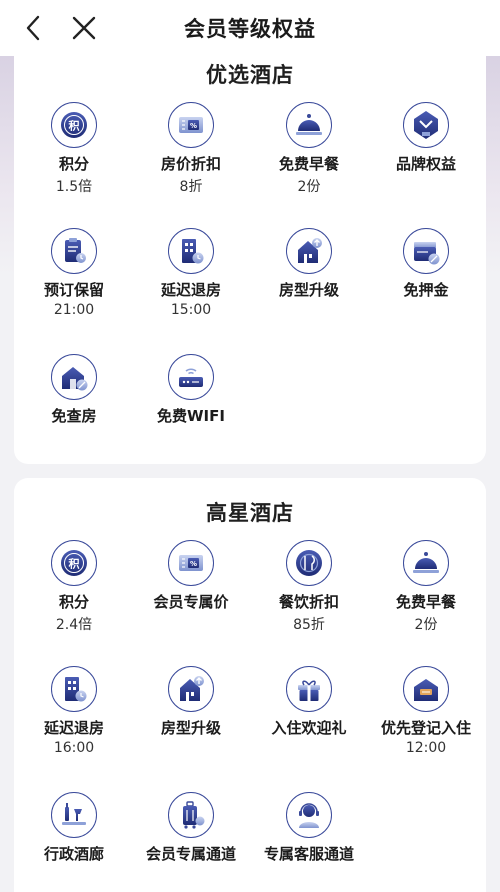  What do you see at coordinates (191, 187) in the screenshot?
I see `benefit-value: 8折` at bounding box center [191, 187].